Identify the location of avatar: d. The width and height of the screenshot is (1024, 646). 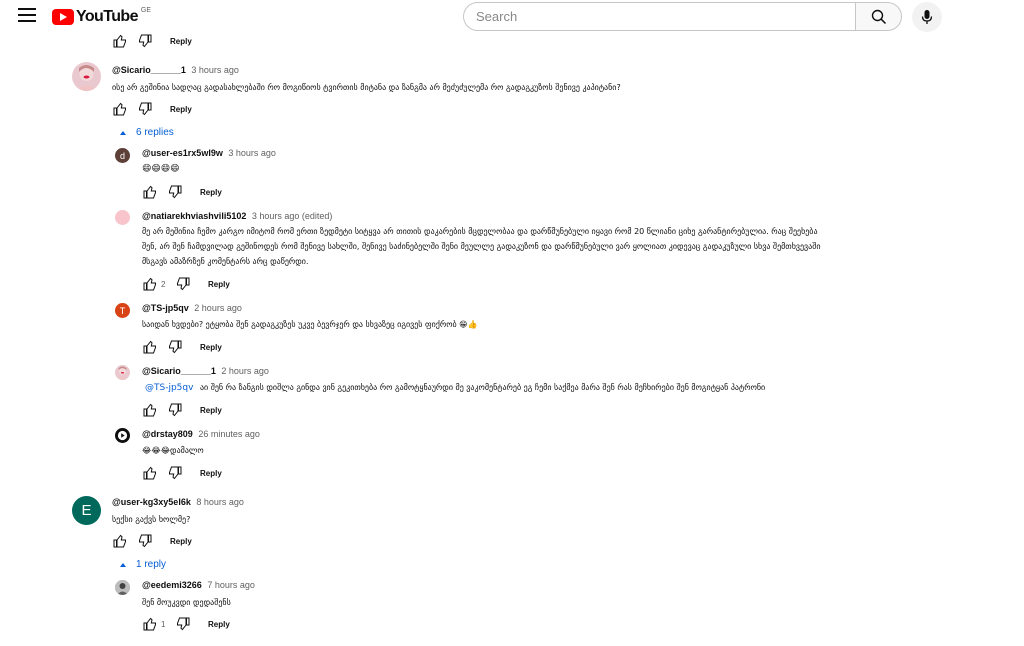
(122, 155).